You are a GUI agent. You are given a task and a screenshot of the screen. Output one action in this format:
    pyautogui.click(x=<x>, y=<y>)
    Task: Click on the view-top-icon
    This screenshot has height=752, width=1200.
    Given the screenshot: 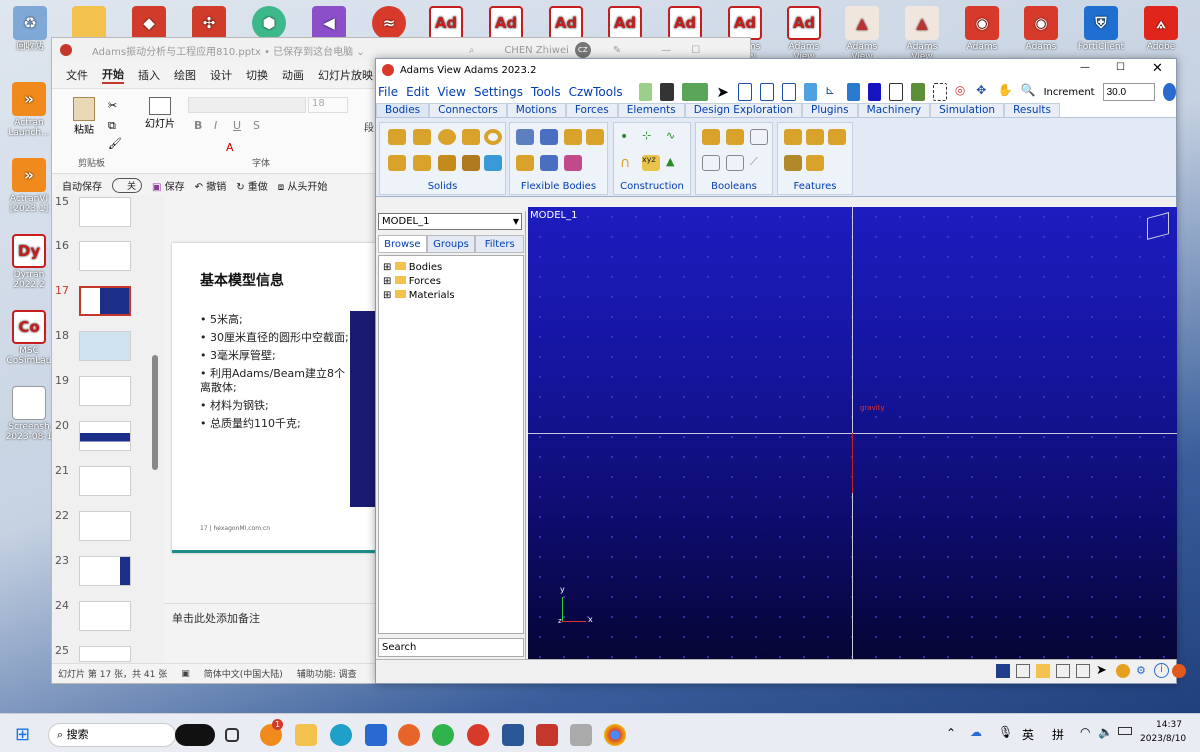 What is the action you would take?
    pyautogui.click(x=766, y=92)
    